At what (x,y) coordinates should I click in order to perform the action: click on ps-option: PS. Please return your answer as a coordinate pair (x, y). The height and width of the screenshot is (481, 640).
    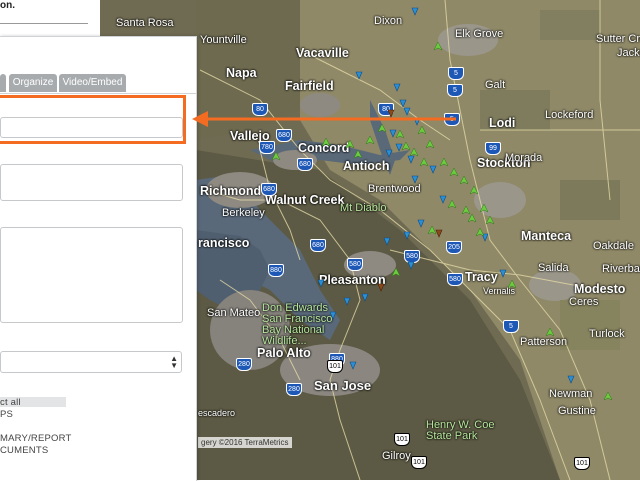
    Looking at the image, I should click on (6, 414).